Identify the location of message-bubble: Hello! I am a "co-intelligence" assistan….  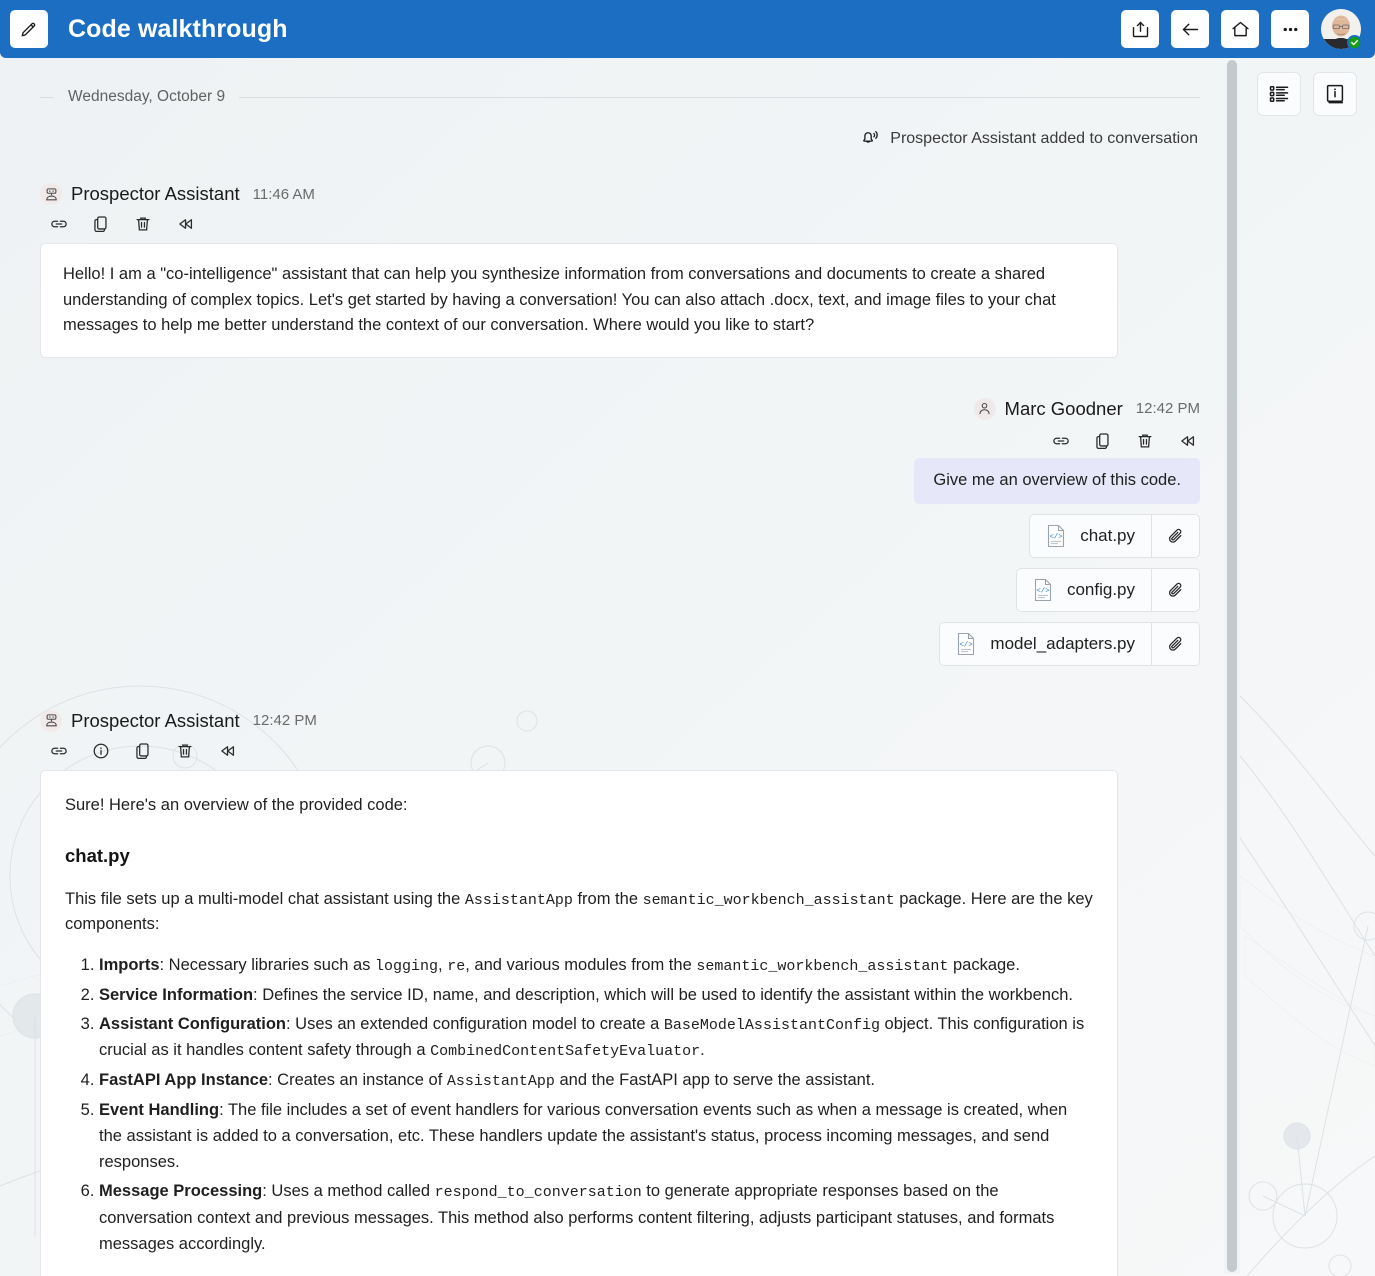
(579, 300).